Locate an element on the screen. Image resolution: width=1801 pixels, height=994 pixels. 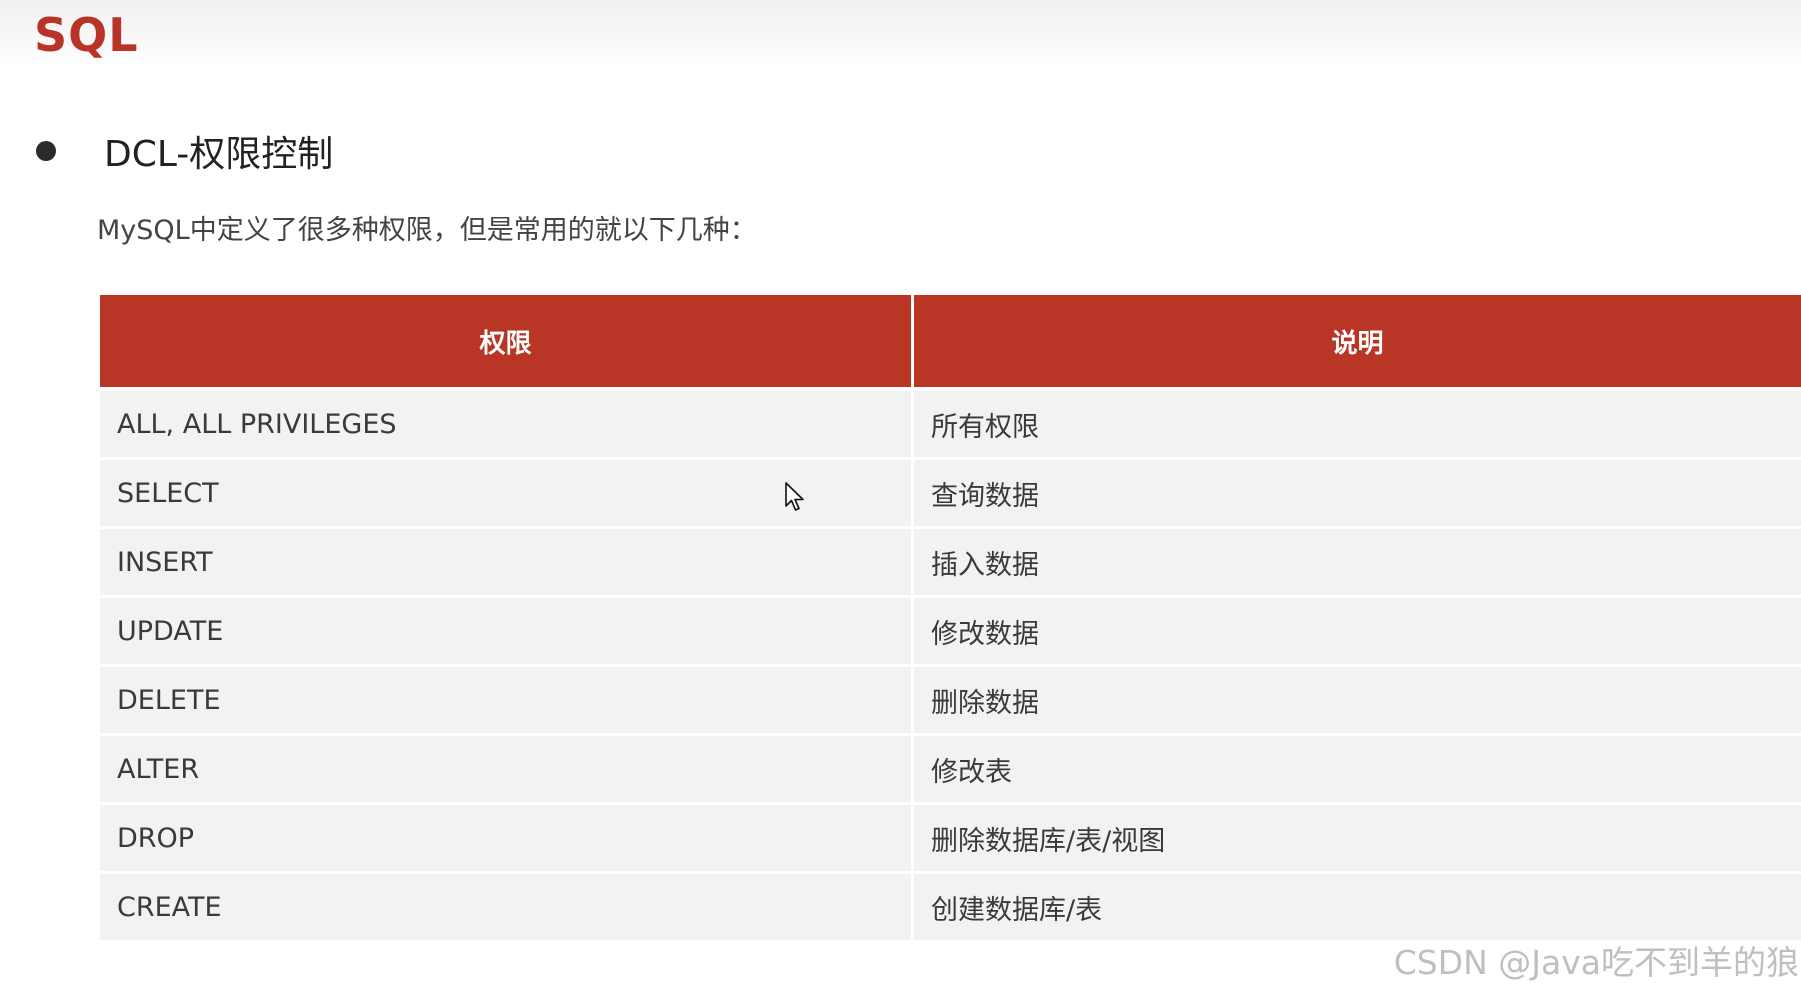
description-cell: 修改表 is located at coordinates (1357, 767).